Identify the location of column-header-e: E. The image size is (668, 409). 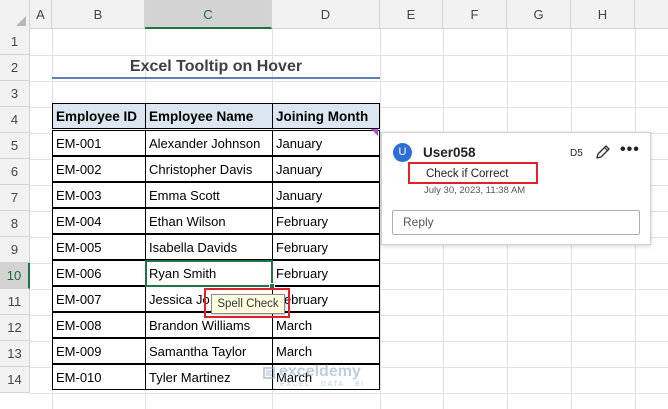
(411, 14).